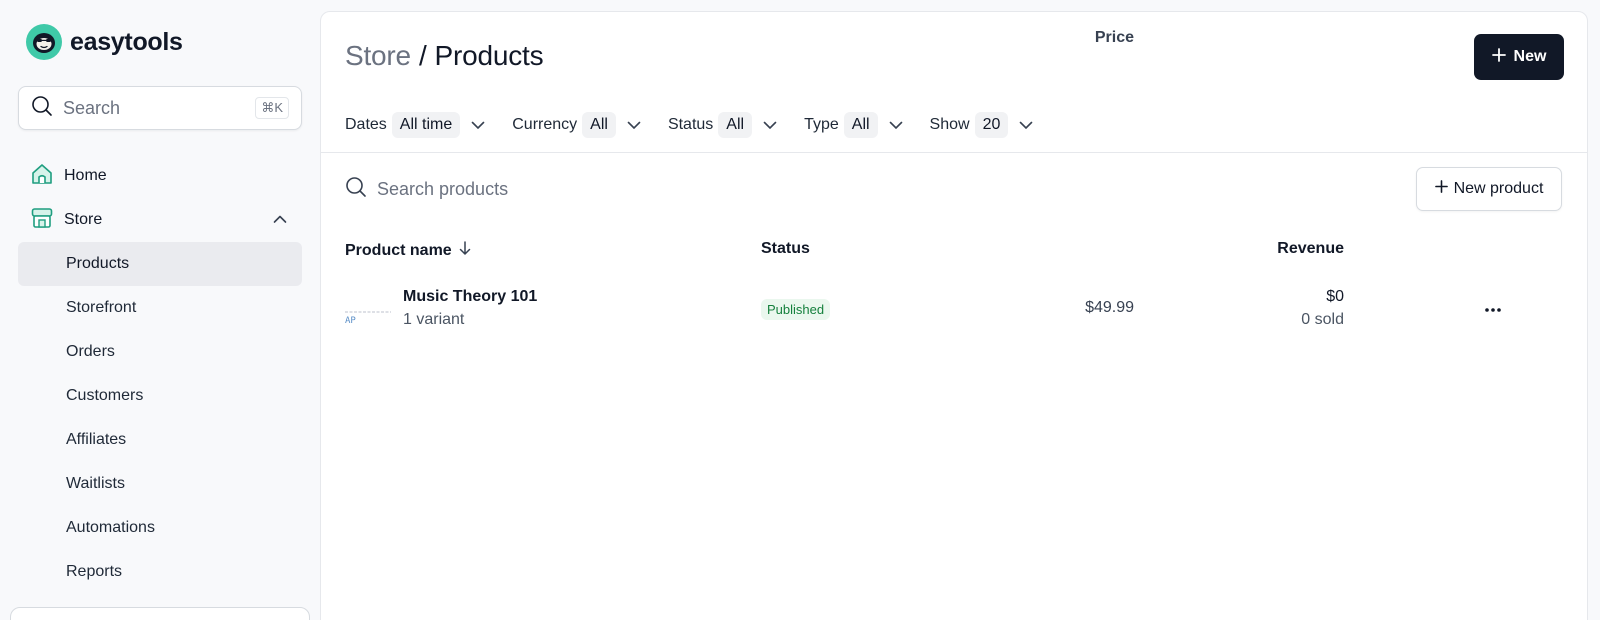 The height and width of the screenshot is (620, 1600). I want to click on divider, so click(954, 152).